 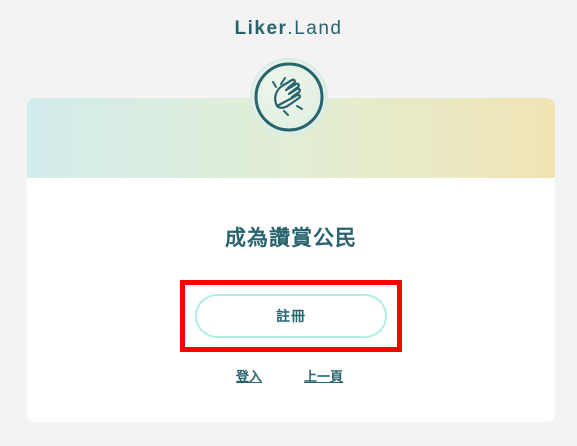 What do you see at coordinates (291, 238) in the screenshot?
I see `page-title: 成為讚賞公民` at bounding box center [291, 238].